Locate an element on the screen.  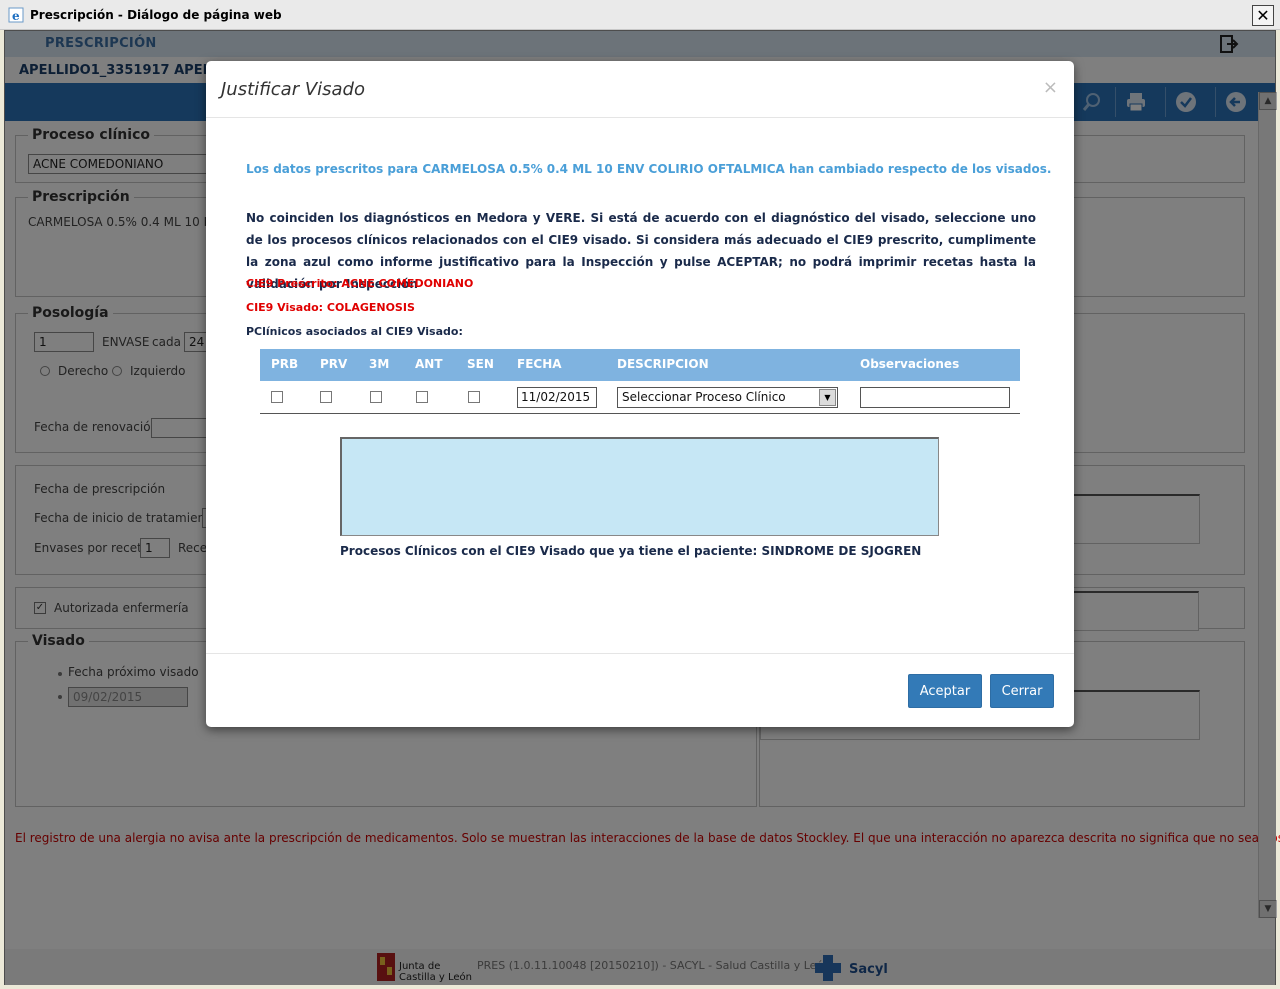
column-header-prb: PRB is located at coordinates (285, 364).